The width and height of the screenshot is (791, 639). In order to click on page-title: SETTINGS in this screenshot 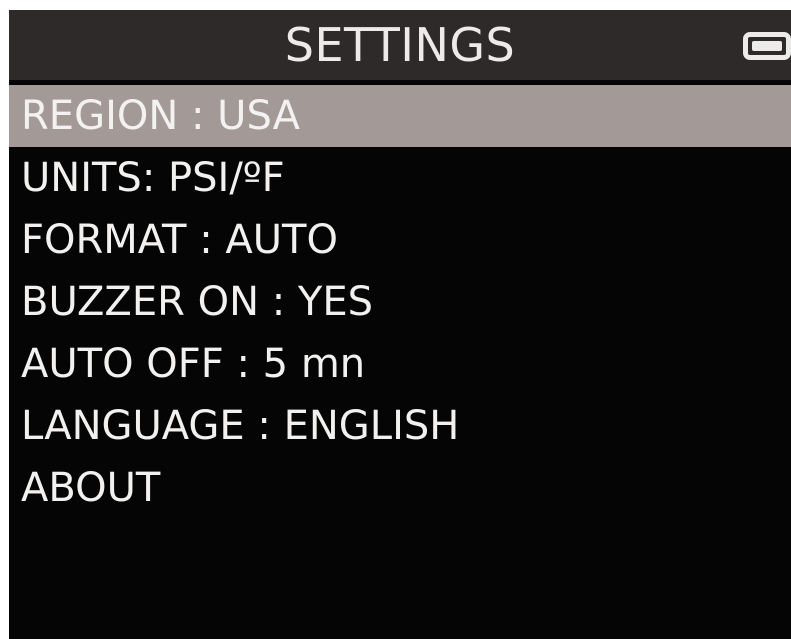, I will do `click(400, 45)`.